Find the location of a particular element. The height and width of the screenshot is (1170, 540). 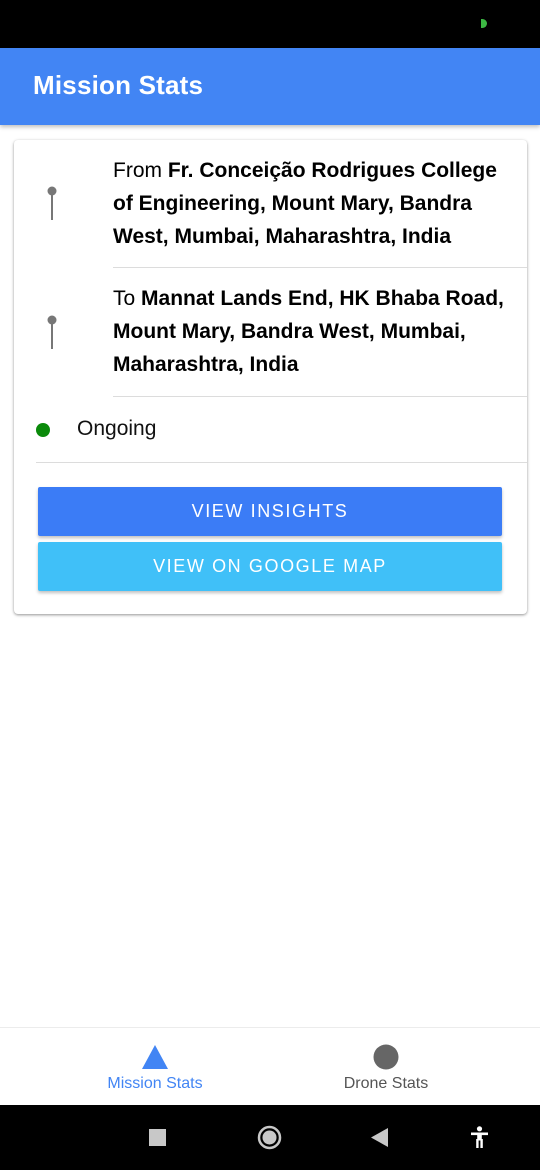

view-on-google-map-button: VIEW ON GOOGLE MAP is located at coordinates (270, 566).